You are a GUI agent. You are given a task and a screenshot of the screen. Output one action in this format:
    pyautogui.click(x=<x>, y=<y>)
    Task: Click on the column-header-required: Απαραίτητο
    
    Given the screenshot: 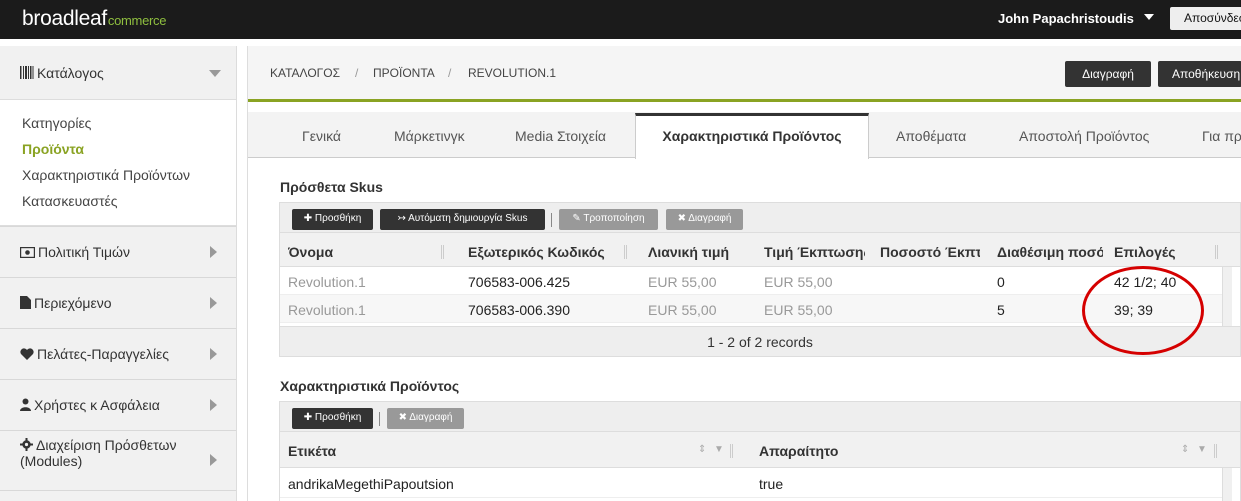 What is the action you would take?
    pyautogui.click(x=798, y=451)
    